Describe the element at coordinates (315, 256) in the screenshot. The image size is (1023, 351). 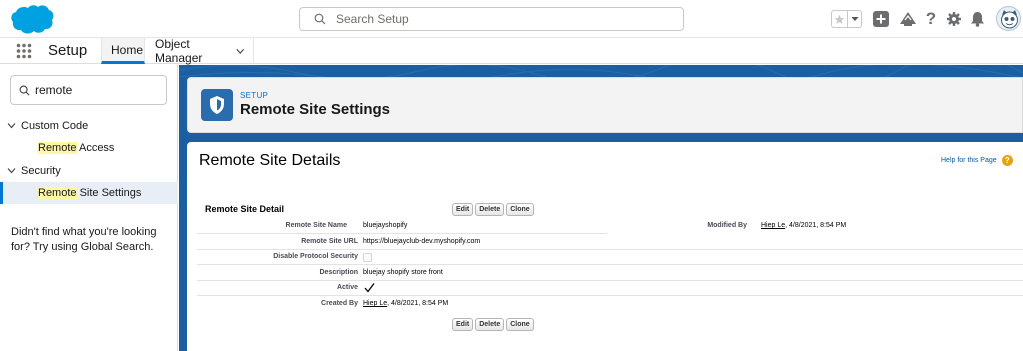
I see `field-label: Disable Protocol Security` at that location.